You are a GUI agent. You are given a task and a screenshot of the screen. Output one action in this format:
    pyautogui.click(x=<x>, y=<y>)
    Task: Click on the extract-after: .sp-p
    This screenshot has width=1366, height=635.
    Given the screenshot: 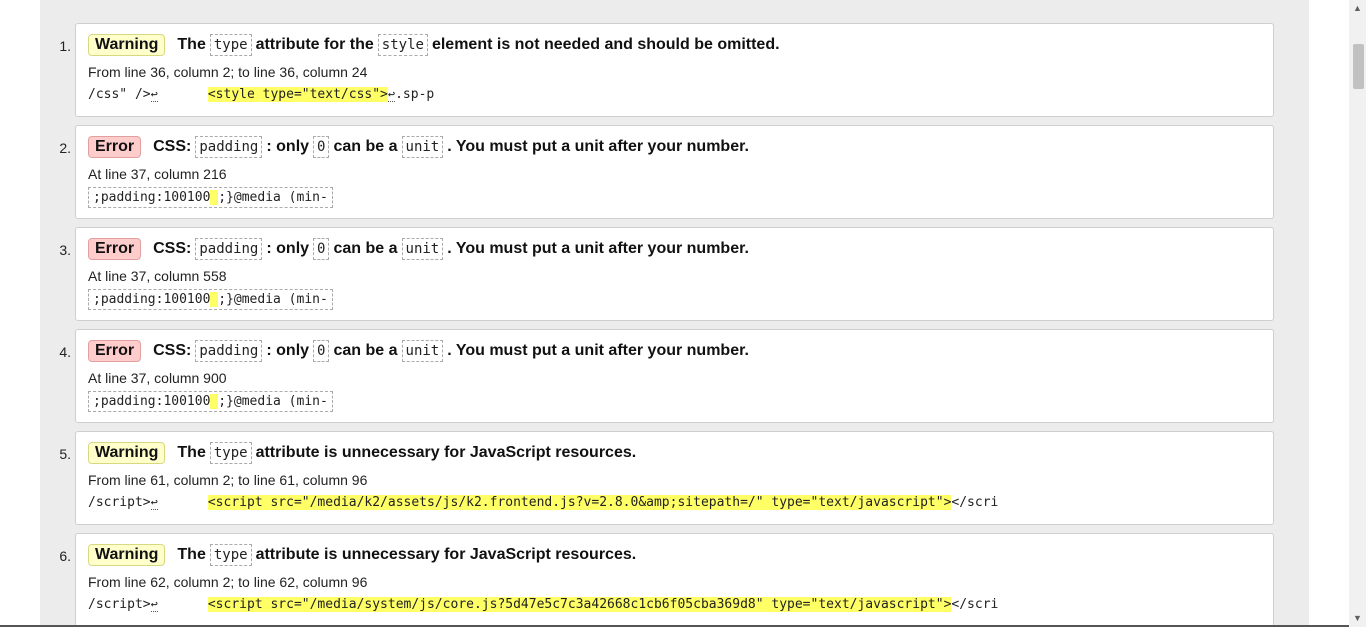 What is the action you would take?
    pyautogui.click(x=415, y=94)
    